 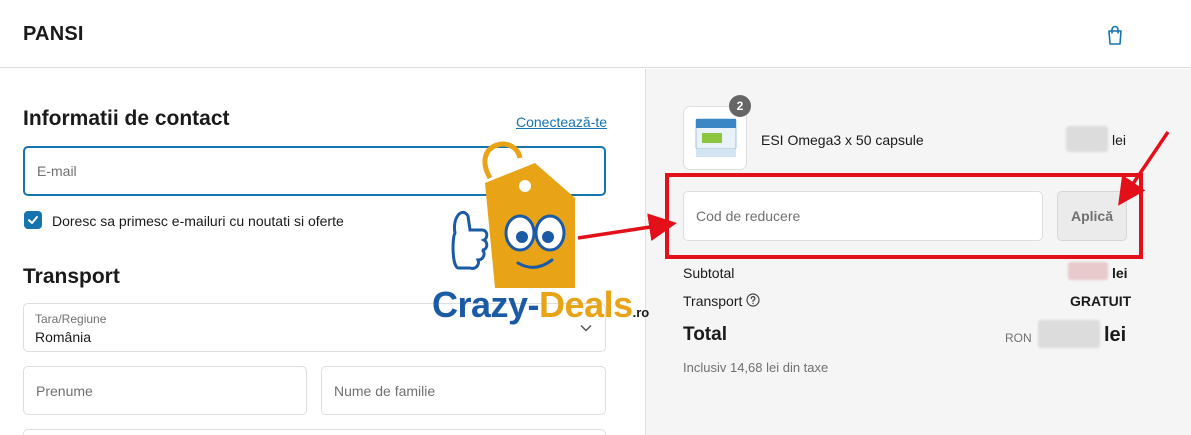 What do you see at coordinates (486, 304) in the screenshot?
I see `logo-part-crazy: Crazy-` at bounding box center [486, 304].